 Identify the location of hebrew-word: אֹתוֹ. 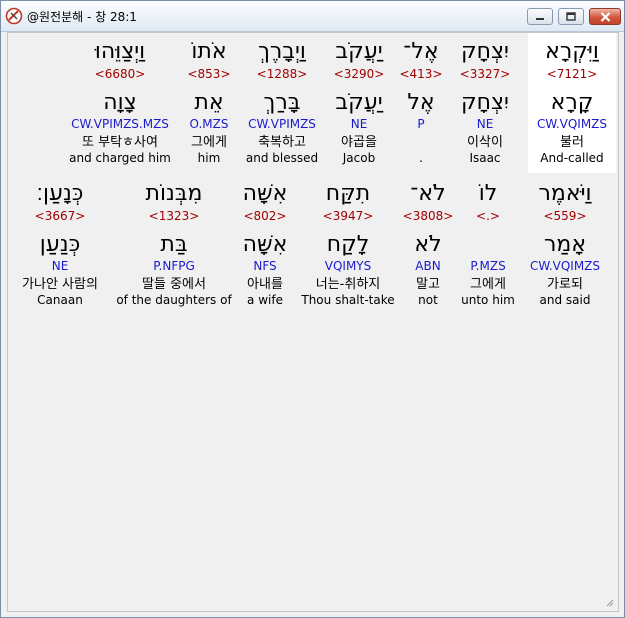
(209, 51).